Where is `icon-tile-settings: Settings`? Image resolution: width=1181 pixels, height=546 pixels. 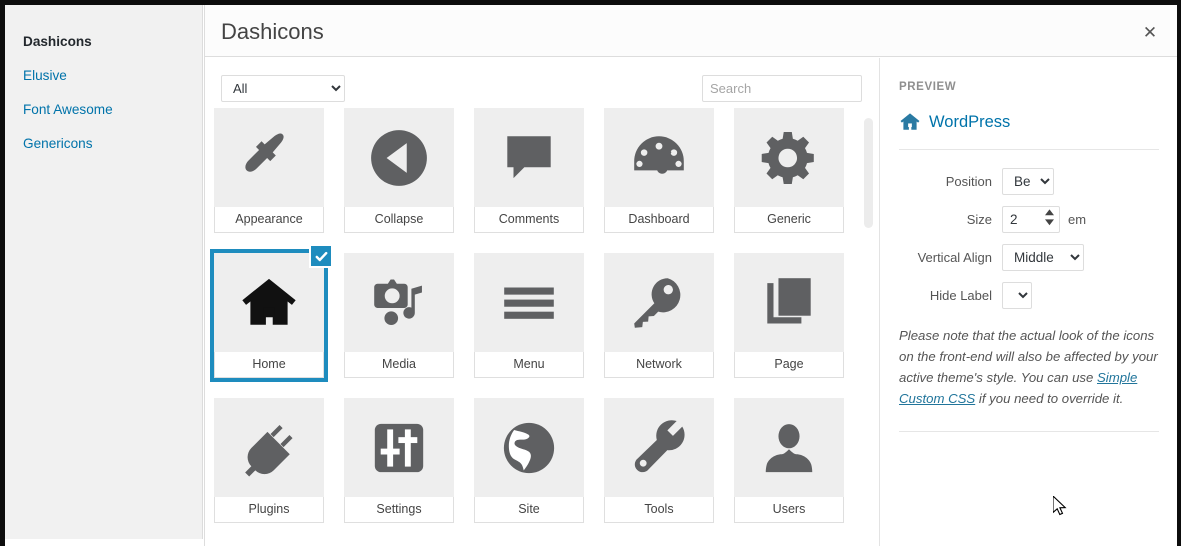
icon-tile-settings: Settings is located at coordinates (399, 460).